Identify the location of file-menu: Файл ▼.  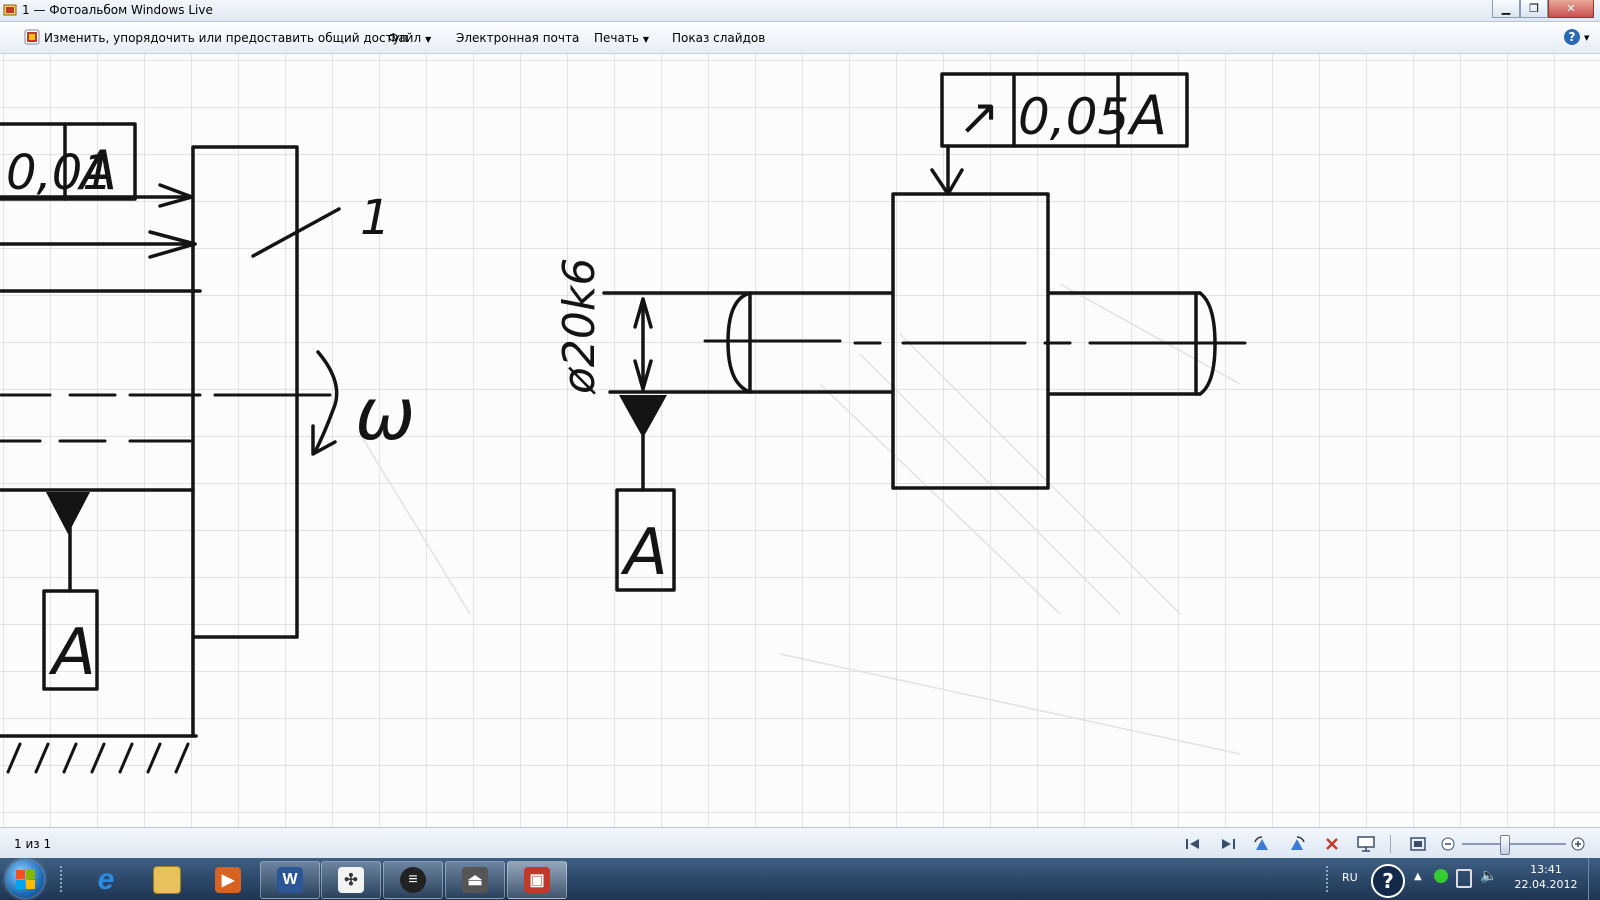
(409, 38).